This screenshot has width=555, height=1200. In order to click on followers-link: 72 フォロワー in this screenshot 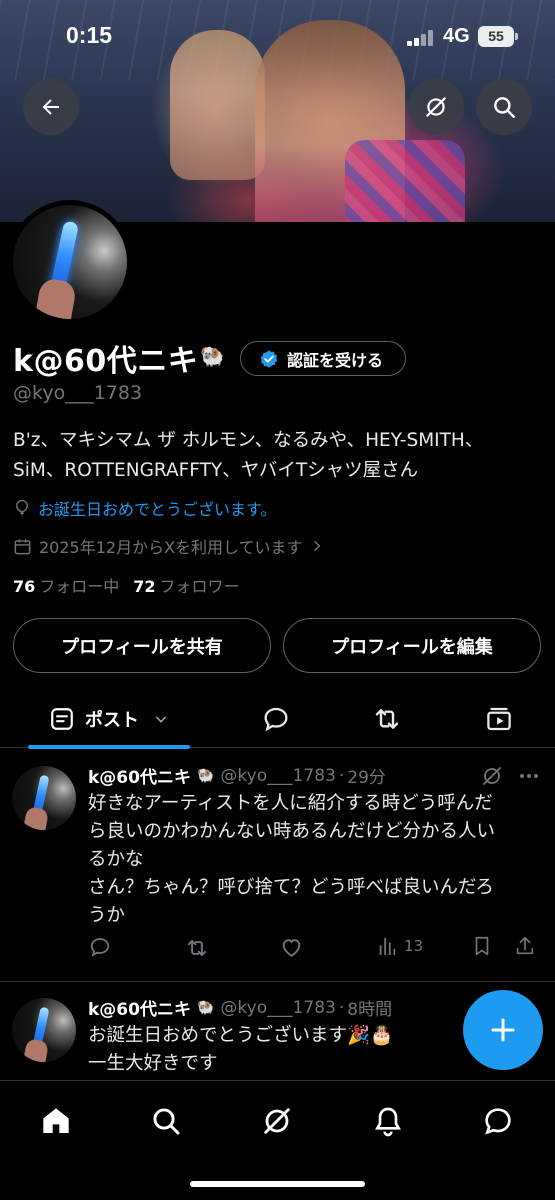, I will do `click(186, 585)`.